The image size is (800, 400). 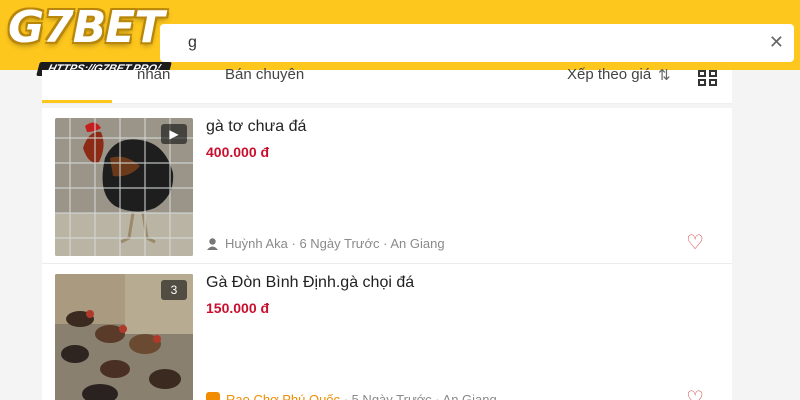 What do you see at coordinates (77, 101) in the screenshot?
I see `active-tab-indicator` at bounding box center [77, 101].